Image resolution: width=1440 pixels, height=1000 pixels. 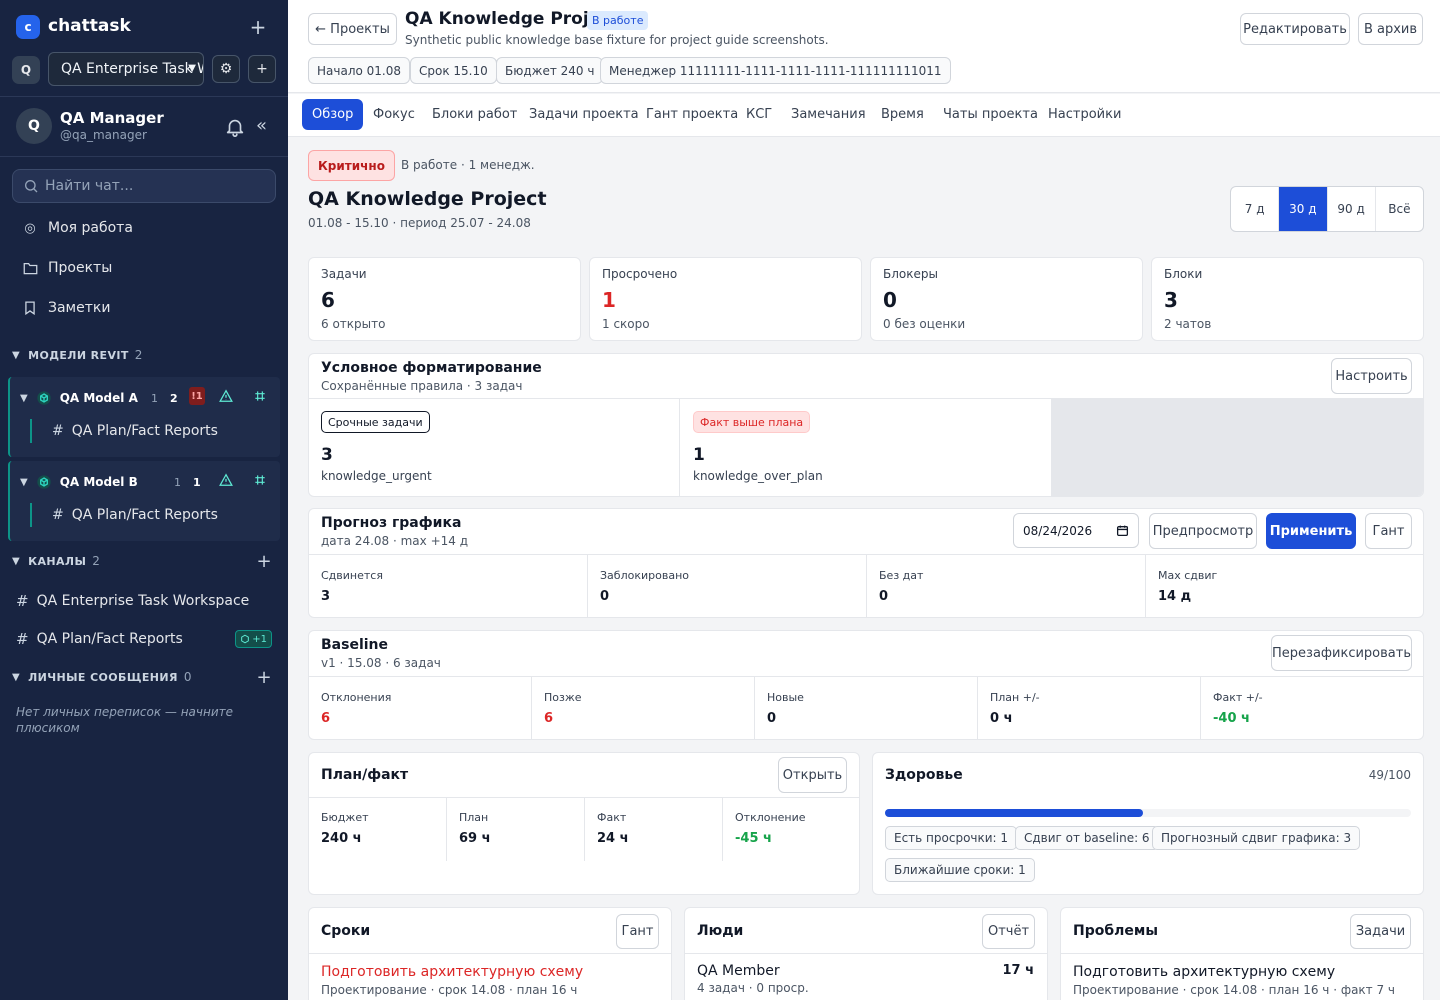 What do you see at coordinates (30, 228) in the screenshot?
I see `target-icon: ◎` at bounding box center [30, 228].